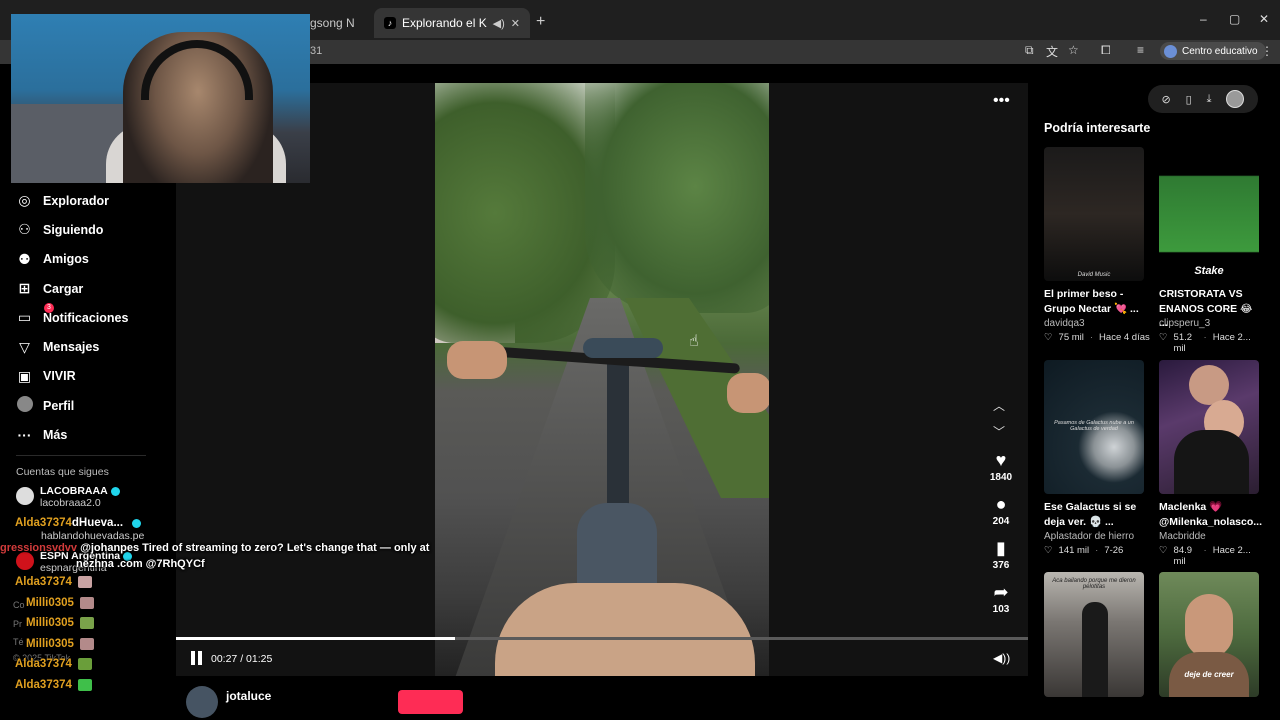 The width and height of the screenshot is (1280, 720). Describe the element at coordinates (1052, 51) in the screenshot. I see `translate-icon: 文` at that location.